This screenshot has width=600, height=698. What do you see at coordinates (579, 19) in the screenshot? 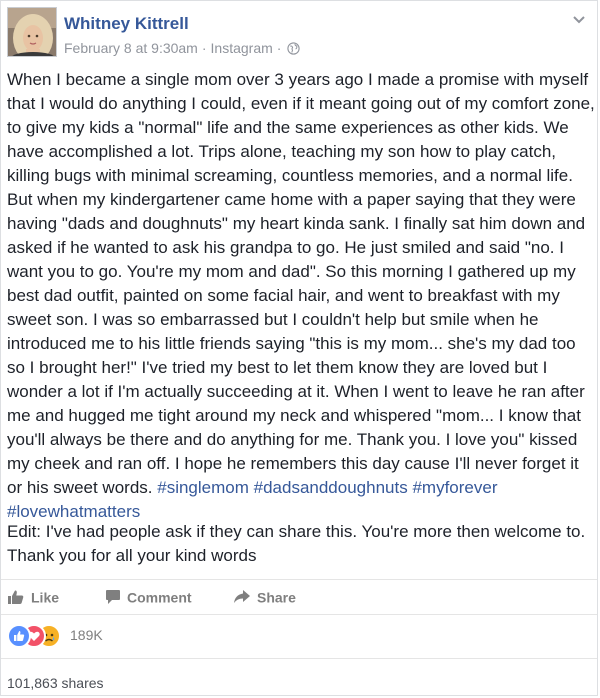
I see `chevron-down-icon` at bounding box center [579, 19].